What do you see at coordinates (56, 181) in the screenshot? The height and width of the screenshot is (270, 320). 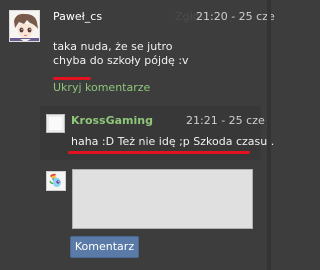 I see `pony-avatar-icon` at bounding box center [56, 181].